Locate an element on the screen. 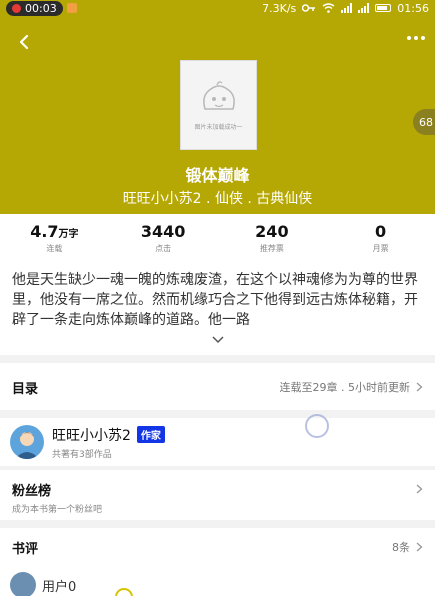  review-user-name: 用户0 is located at coordinates (59, 587).